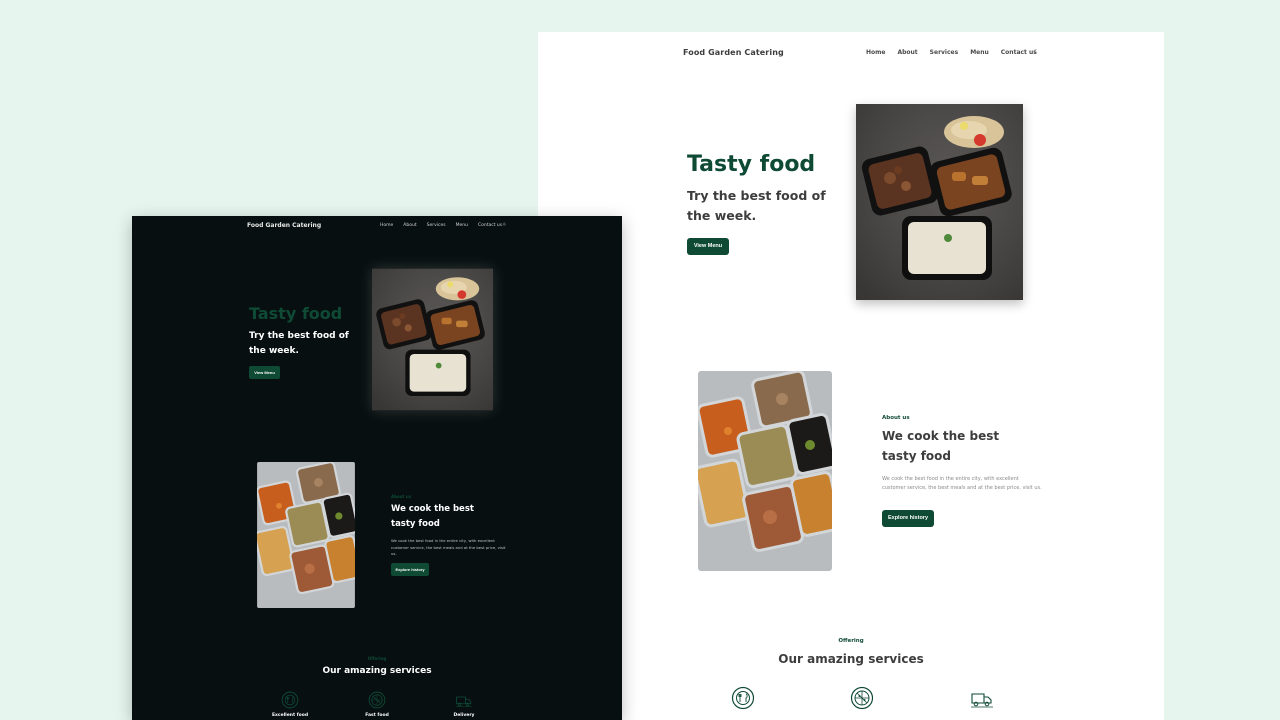  What do you see at coordinates (504, 225) in the screenshot?
I see `sun-icon: ☼` at bounding box center [504, 225].